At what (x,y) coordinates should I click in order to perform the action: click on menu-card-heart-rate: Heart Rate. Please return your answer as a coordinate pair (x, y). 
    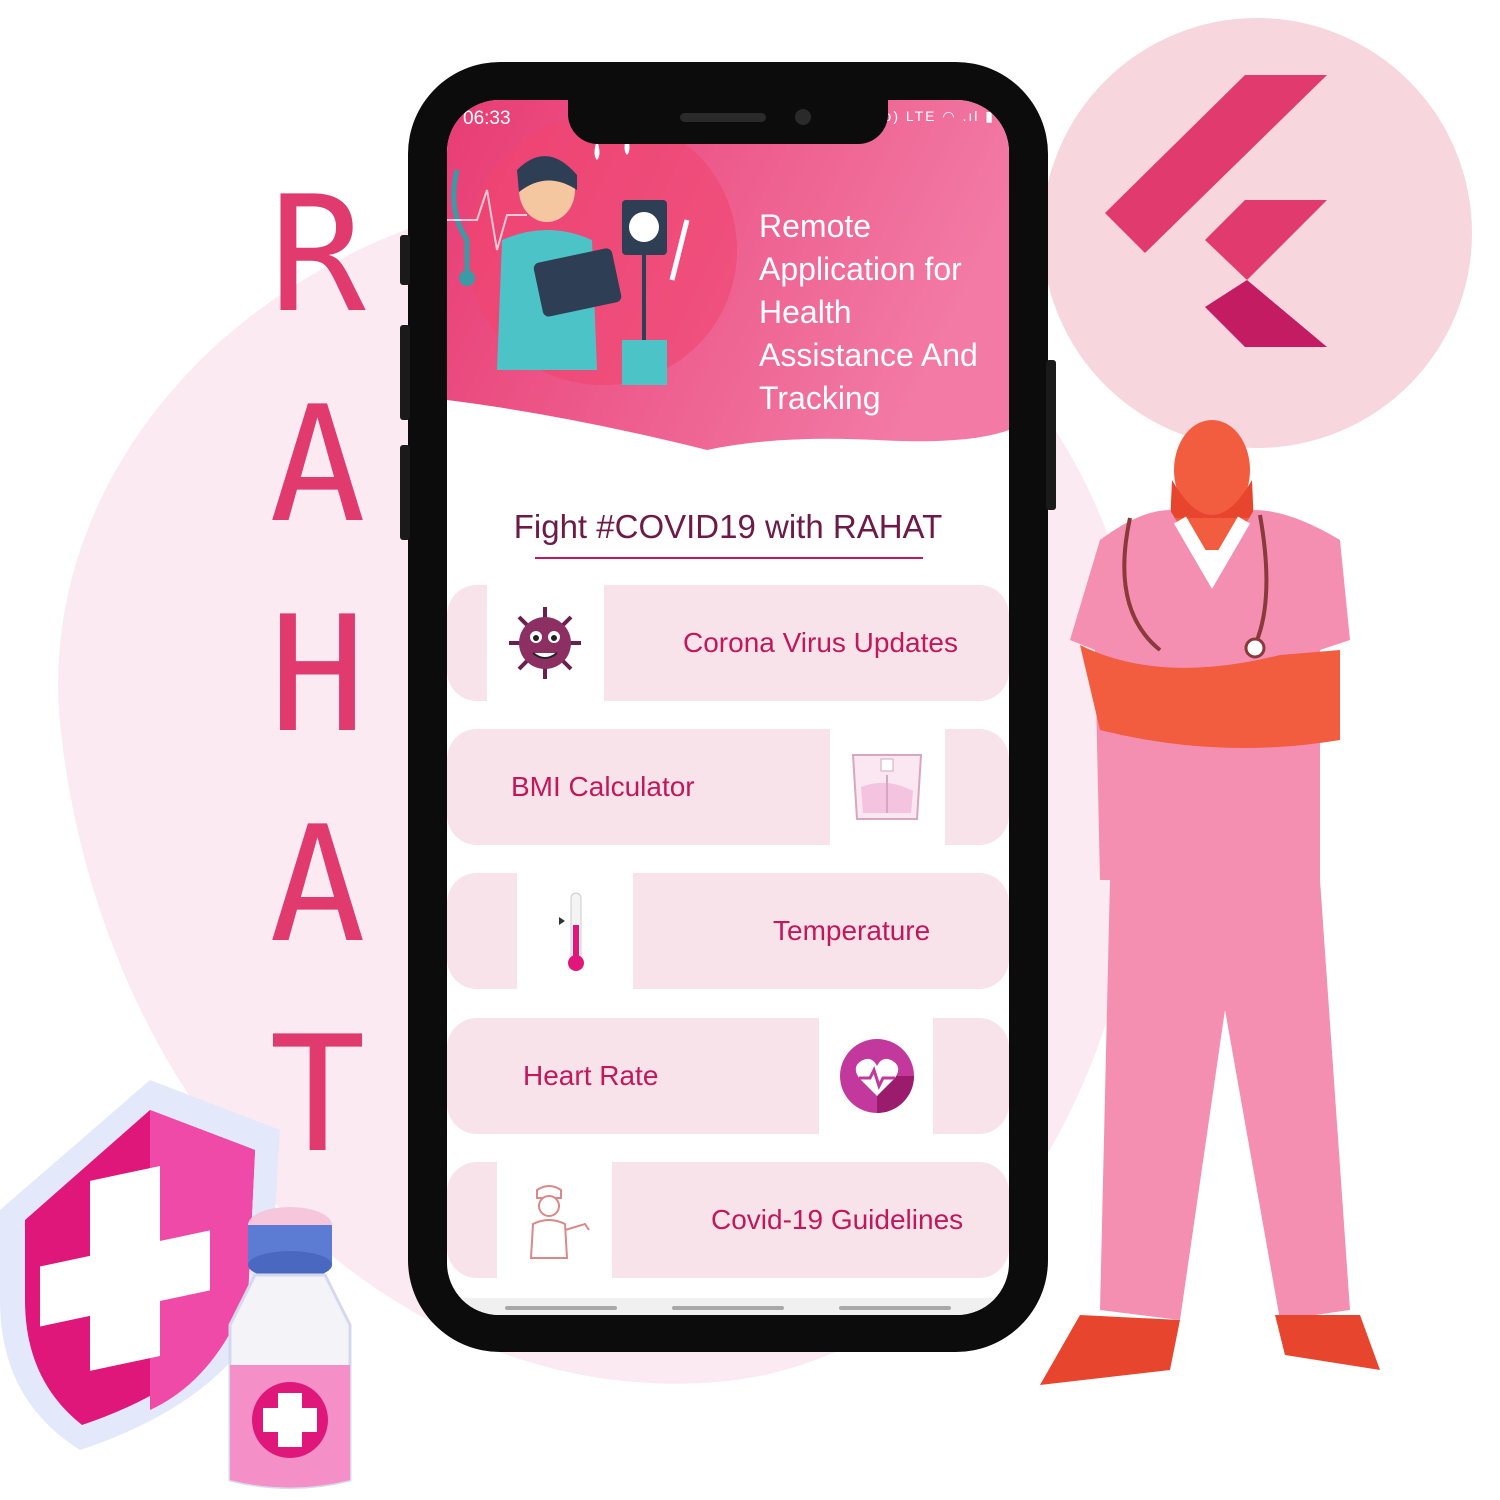
    Looking at the image, I should click on (728, 1076).